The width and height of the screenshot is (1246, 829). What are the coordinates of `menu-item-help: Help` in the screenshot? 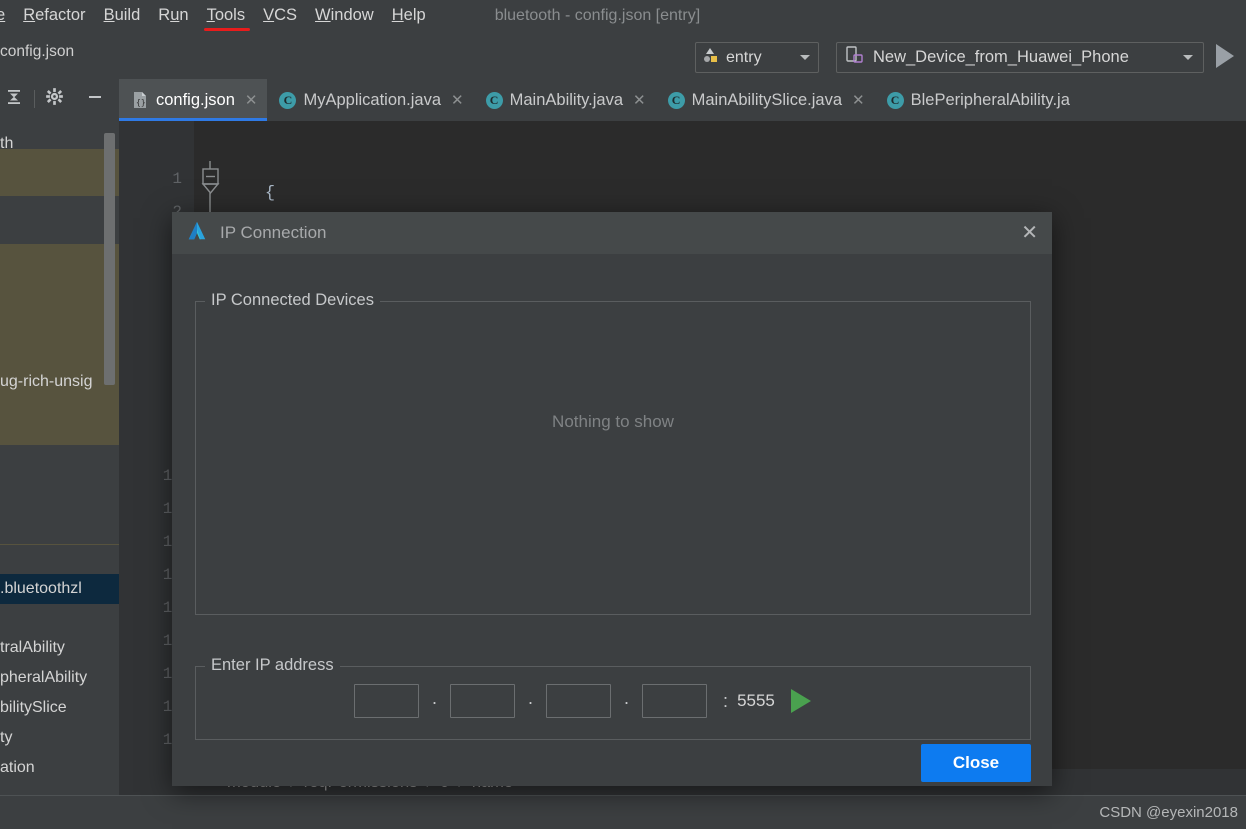 It's located at (409, 15).